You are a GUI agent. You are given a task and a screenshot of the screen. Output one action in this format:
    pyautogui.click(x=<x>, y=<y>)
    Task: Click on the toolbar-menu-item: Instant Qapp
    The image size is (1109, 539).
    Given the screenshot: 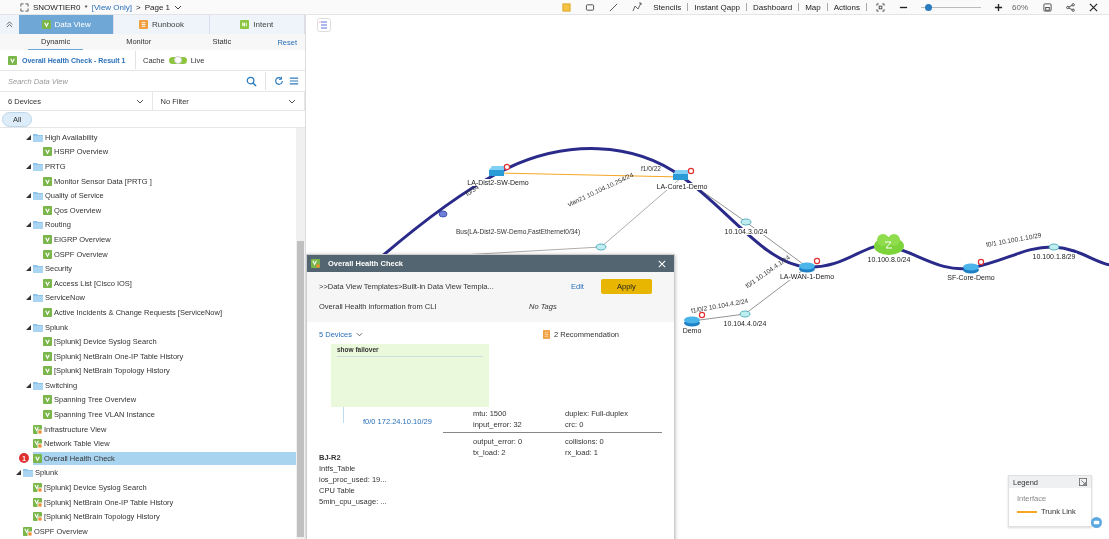 What is the action you would take?
    pyautogui.click(x=717, y=7)
    